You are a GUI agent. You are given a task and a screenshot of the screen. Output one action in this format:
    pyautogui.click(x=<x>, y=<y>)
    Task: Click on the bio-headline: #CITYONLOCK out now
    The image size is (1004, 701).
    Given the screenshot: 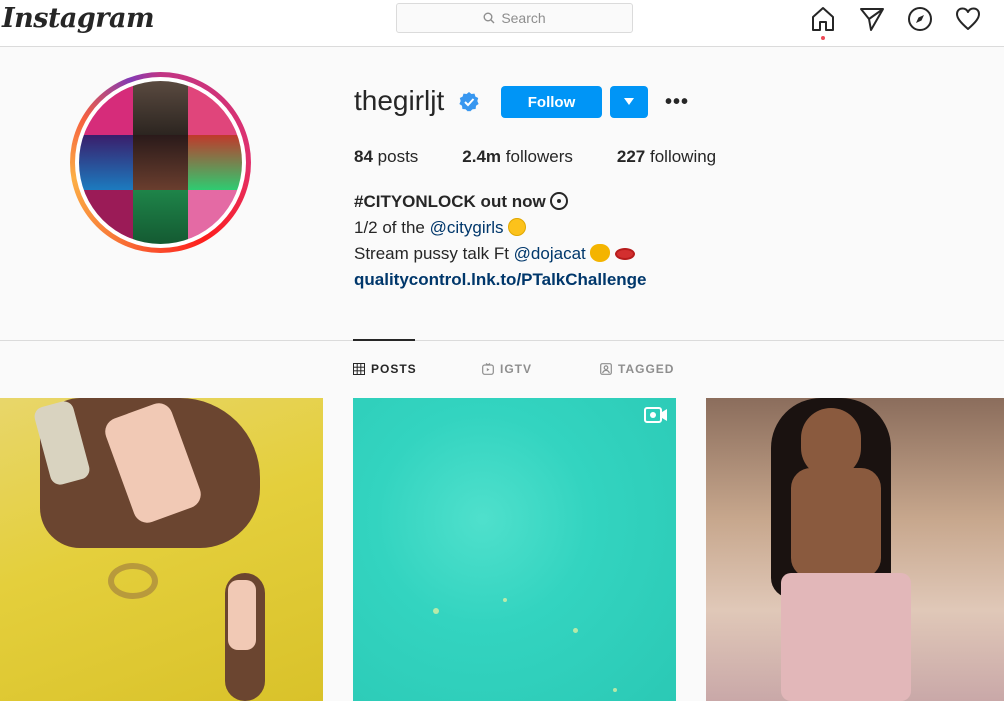 What is the action you would take?
    pyautogui.click(x=450, y=201)
    